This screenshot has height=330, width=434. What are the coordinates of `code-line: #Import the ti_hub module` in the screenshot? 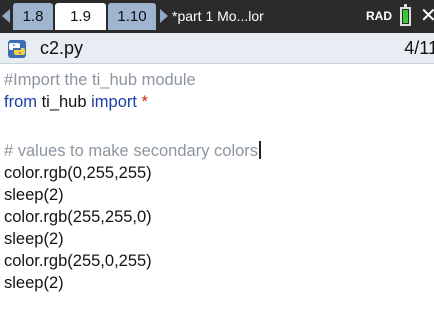 It's located at (100, 80).